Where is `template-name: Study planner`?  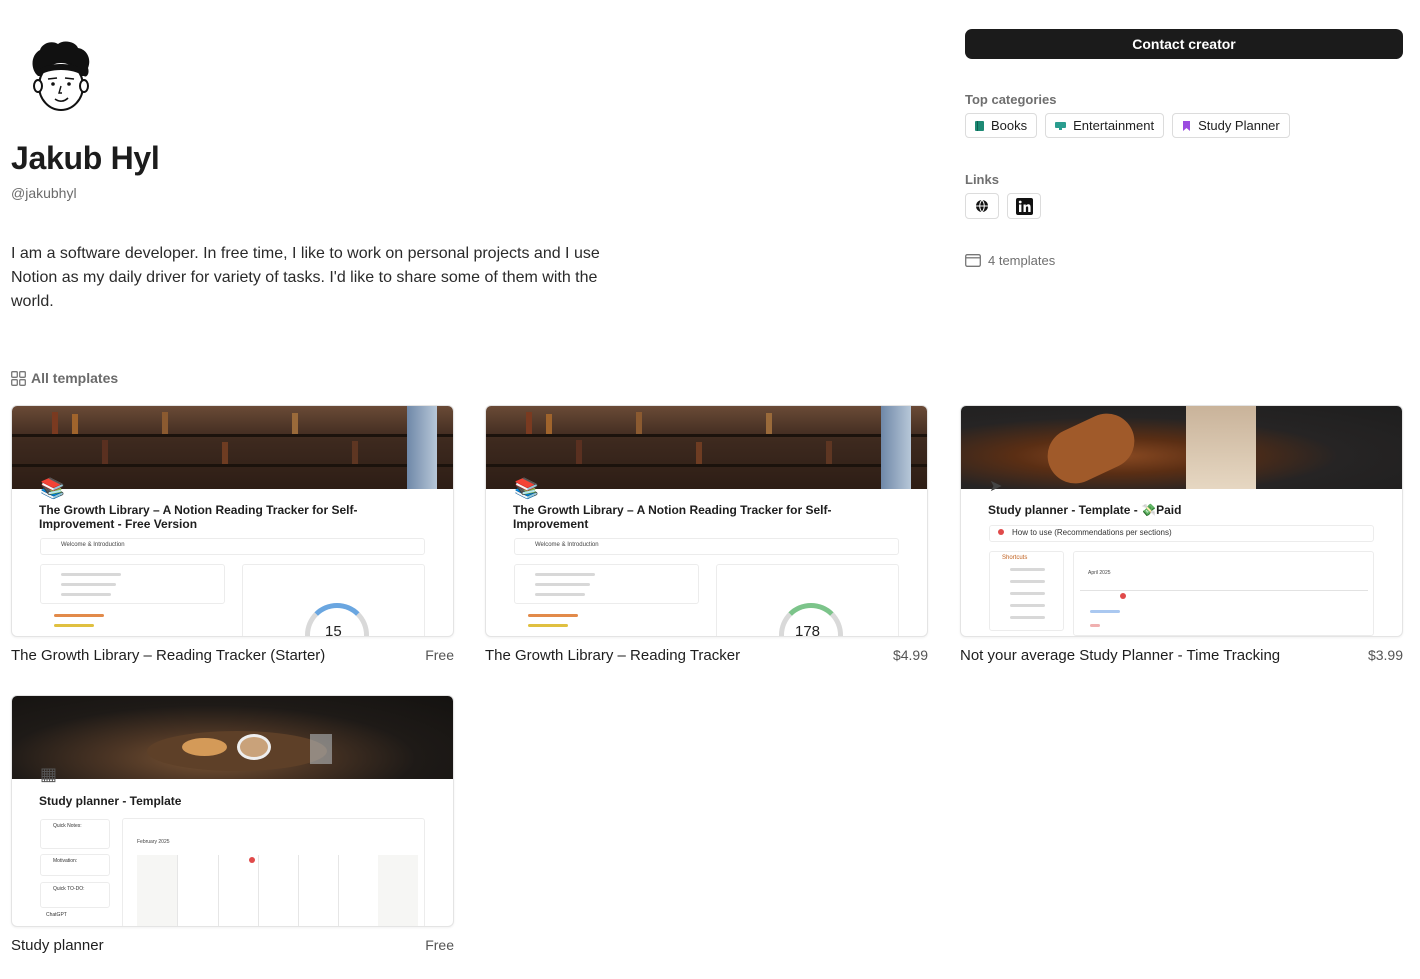
template-name: Study planner is located at coordinates (57, 945).